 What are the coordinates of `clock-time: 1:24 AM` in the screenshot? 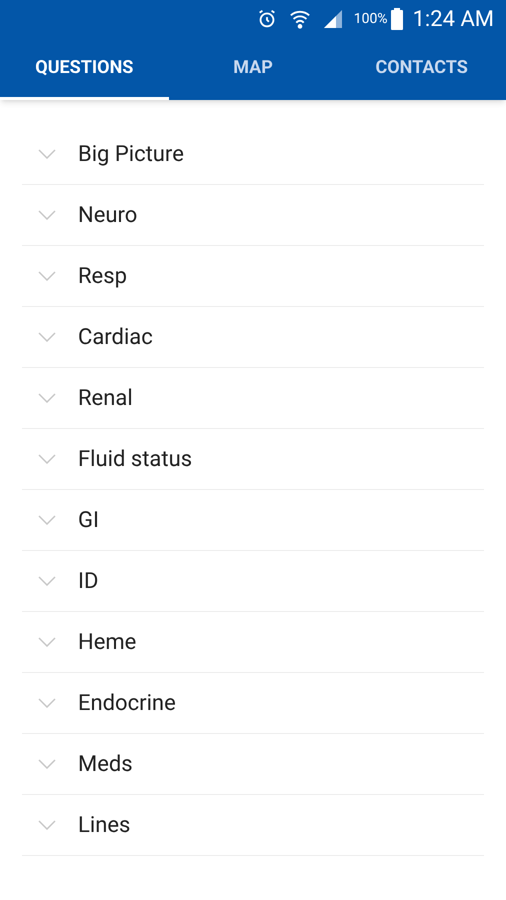 It's located at (453, 20).